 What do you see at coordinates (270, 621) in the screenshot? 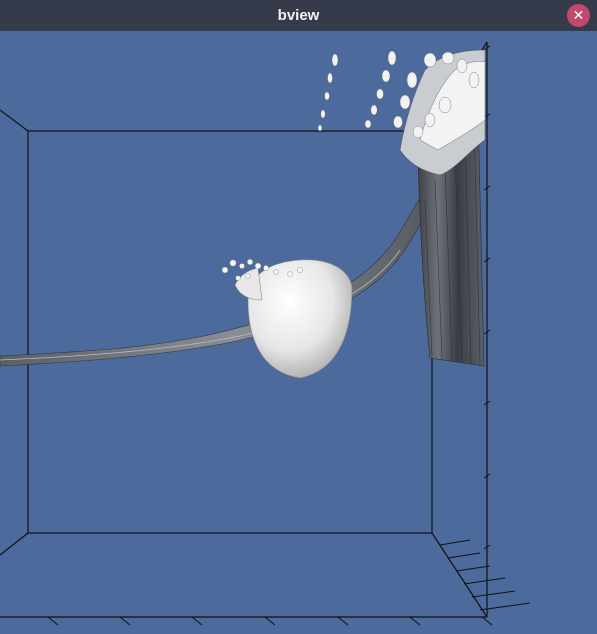
I see `bottom-axis-ticks` at bounding box center [270, 621].